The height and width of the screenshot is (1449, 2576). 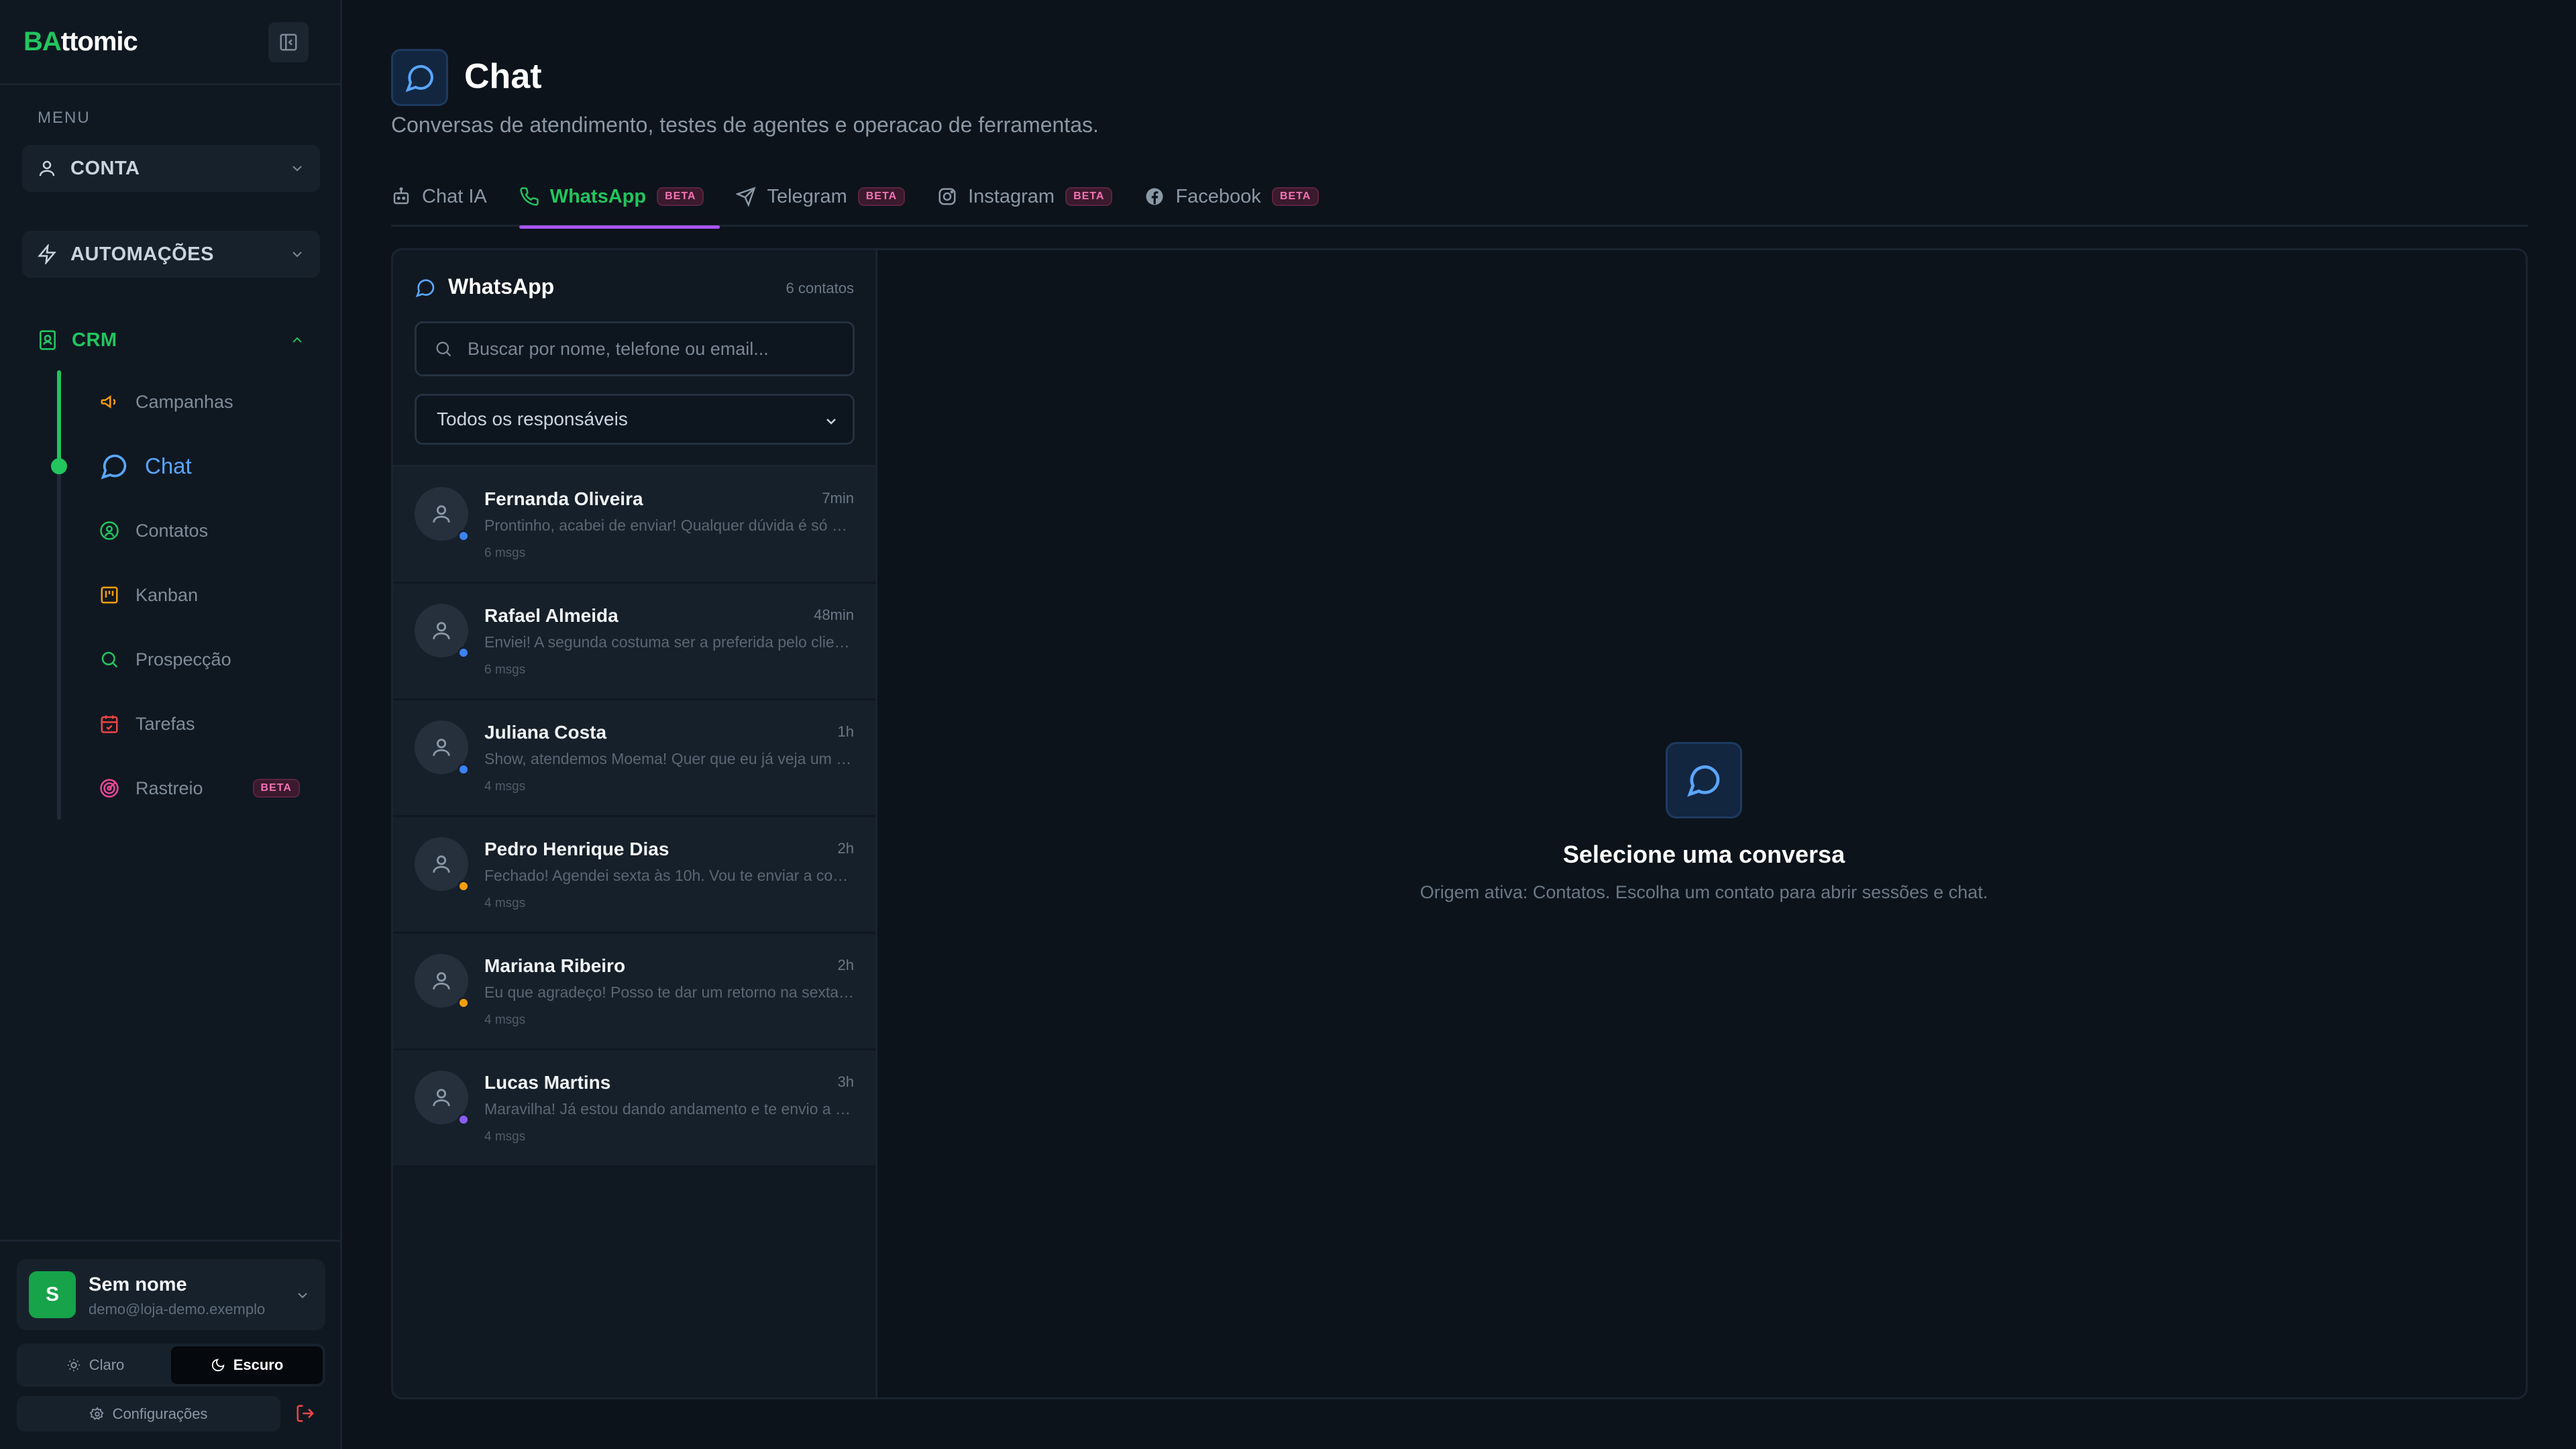 I want to click on theme-light-button: Claro, so click(x=95, y=1365).